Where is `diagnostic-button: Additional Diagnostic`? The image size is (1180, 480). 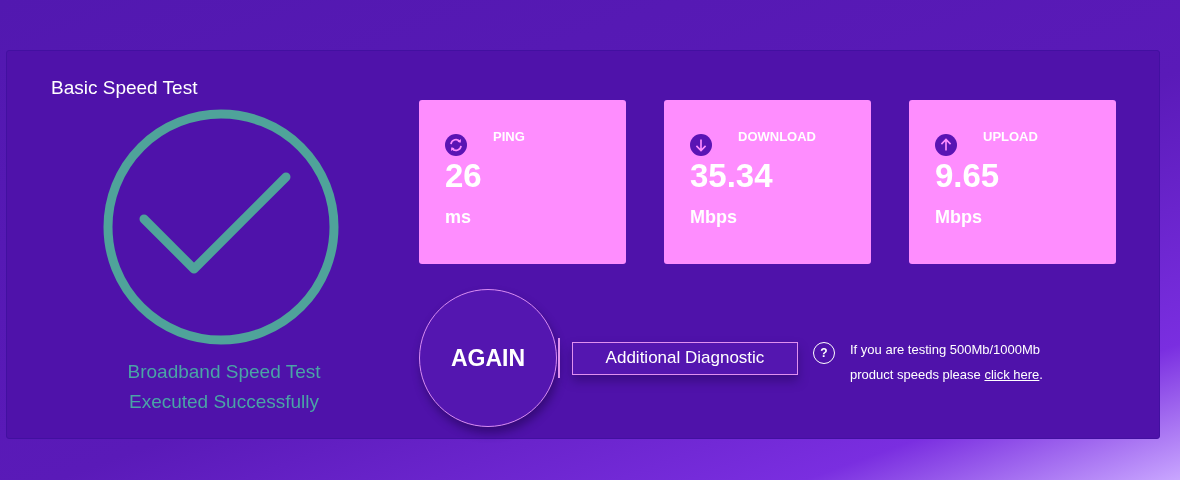
diagnostic-button: Additional Diagnostic is located at coordinates (685, 358).